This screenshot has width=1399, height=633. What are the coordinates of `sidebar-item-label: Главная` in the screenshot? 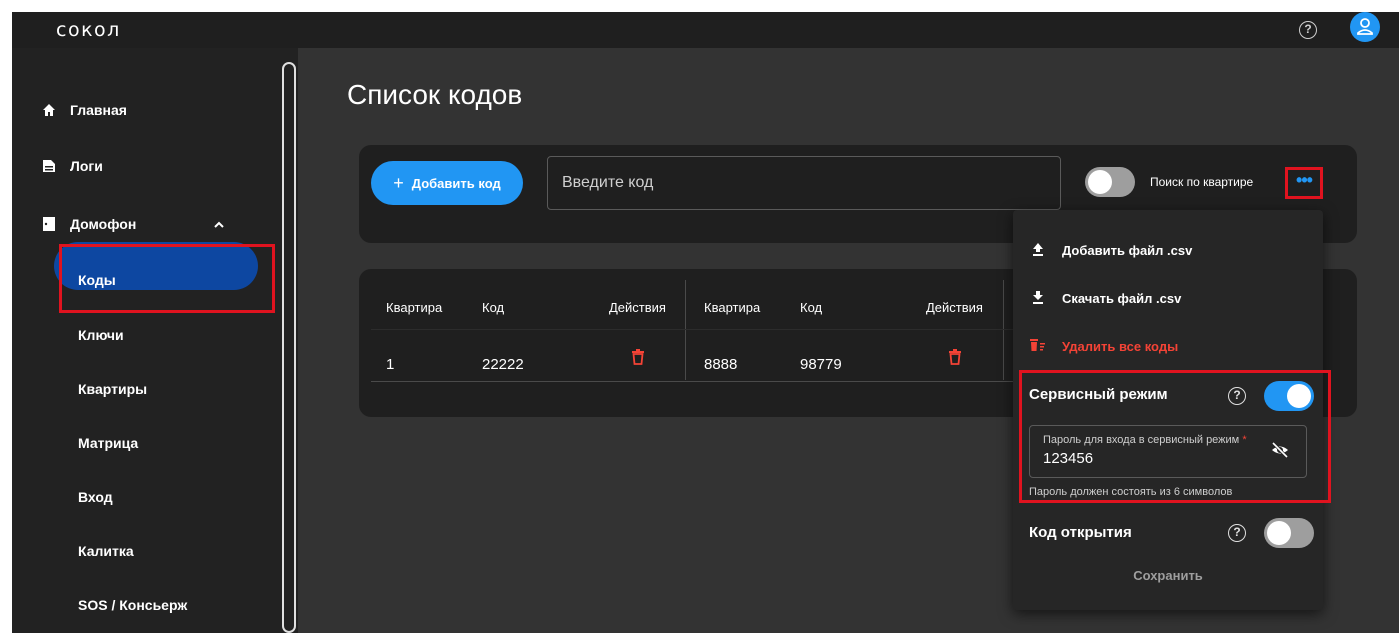 It's located at (98, 110).